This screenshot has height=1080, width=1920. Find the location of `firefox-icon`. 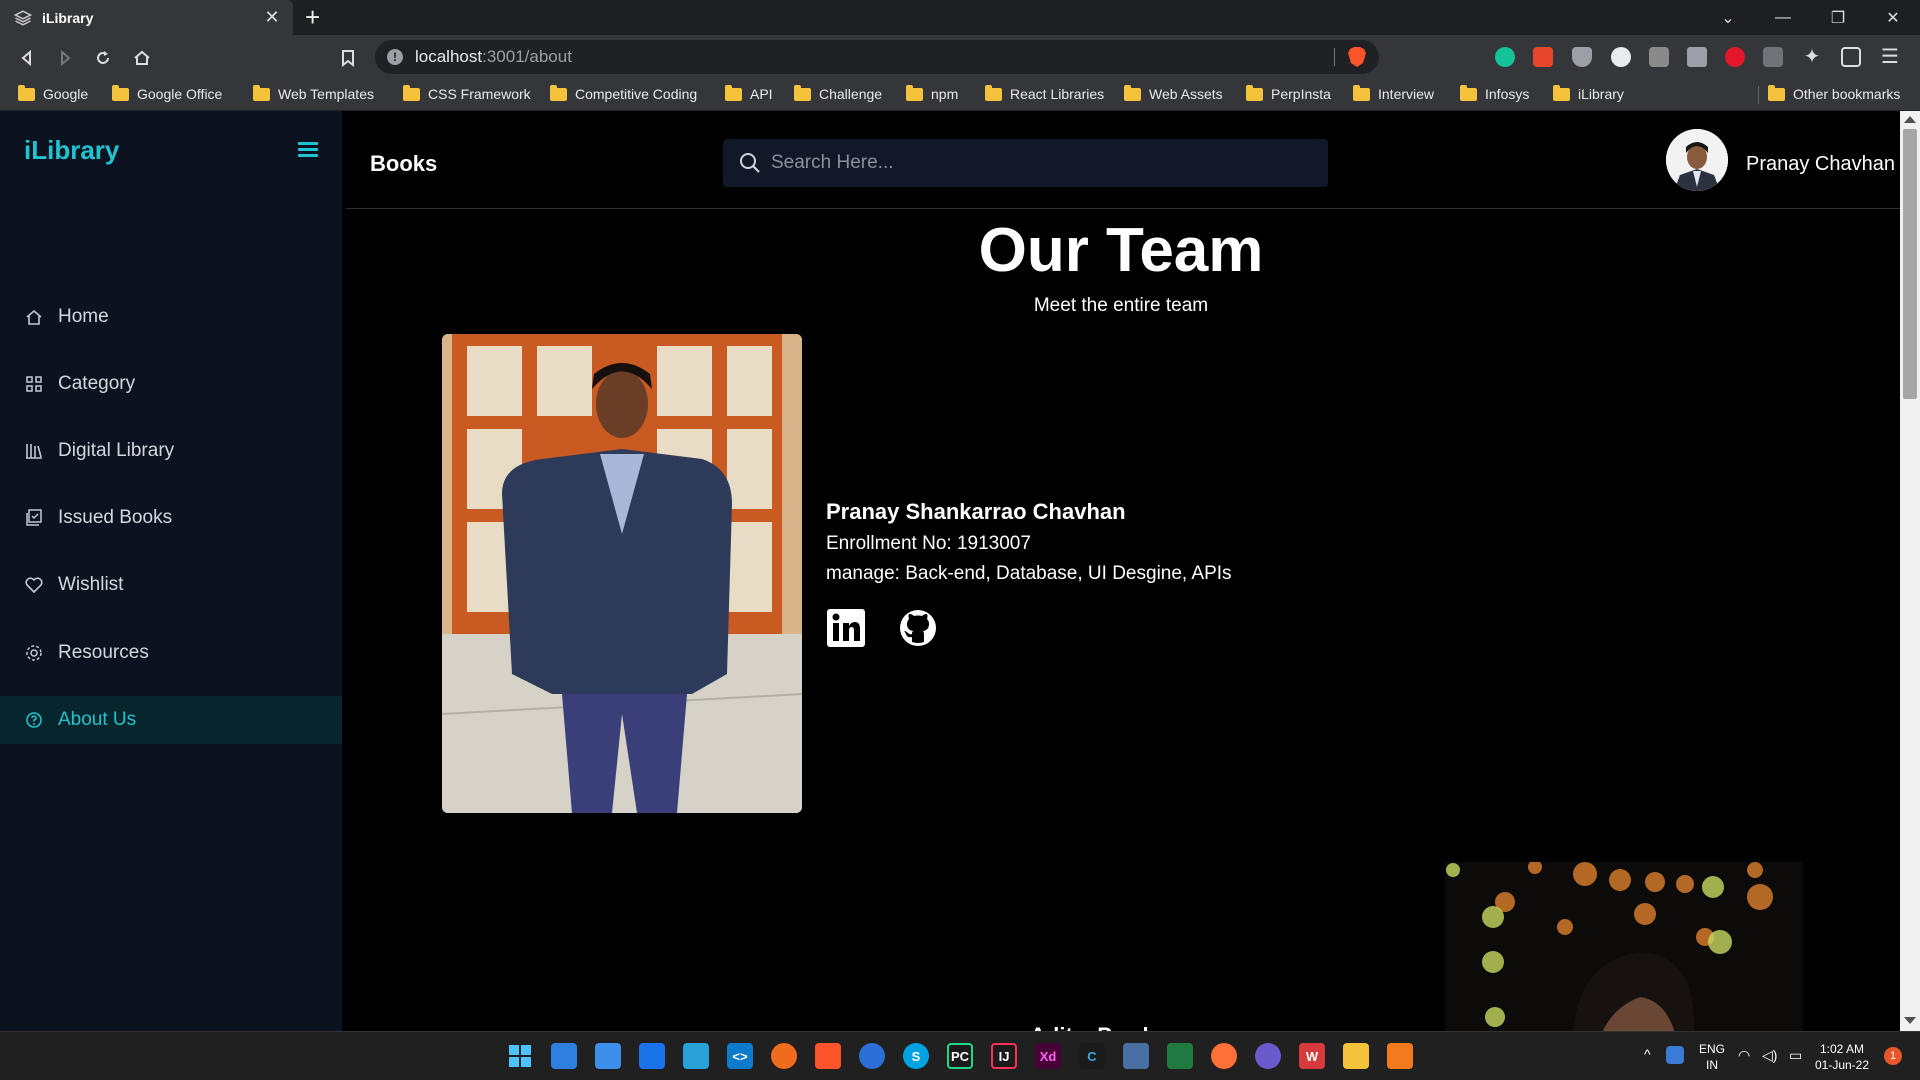

firefox-icon is located at coordinates (1224, 1056).